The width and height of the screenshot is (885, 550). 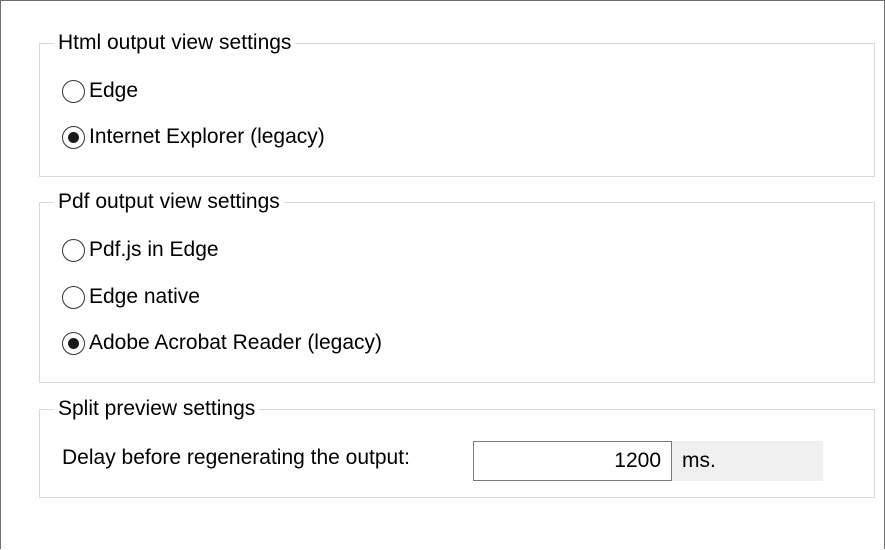 What do you see at coordinates (73, 250) in the screenshot?
I see `radio-pdfjs-in-edge-circle-icon` at bounding box center [73, 250].